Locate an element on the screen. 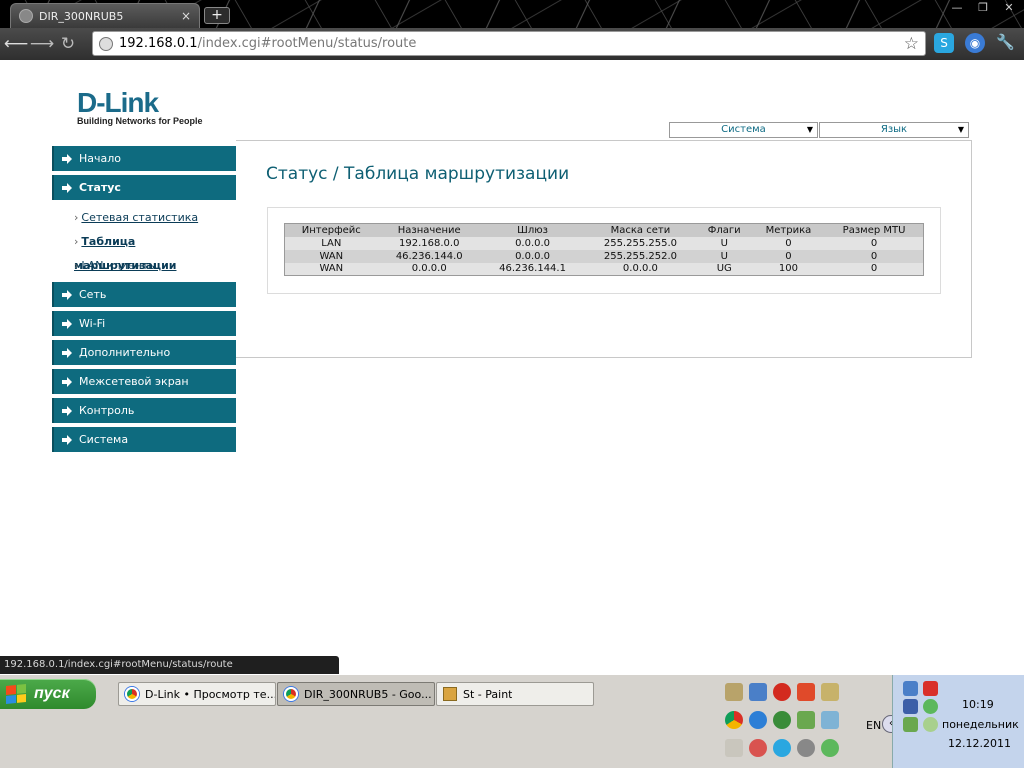 The width and height of the screenshot is (1024, 768). back-icon: ⟵ is located at coordinates (16, 44).